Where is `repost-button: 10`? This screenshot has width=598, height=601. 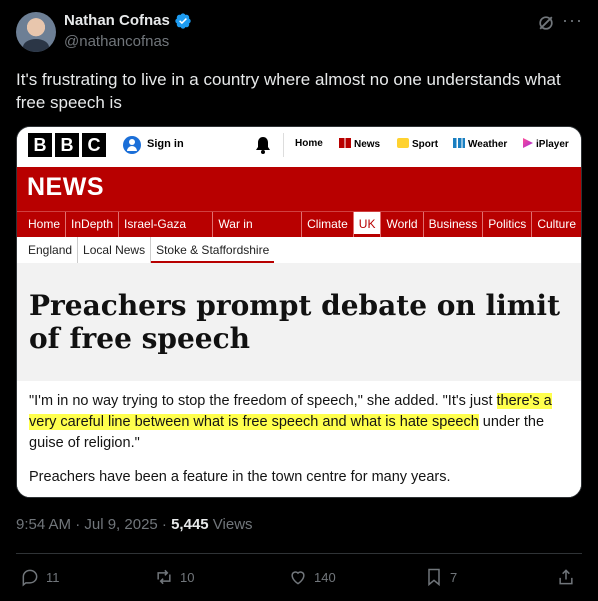
repost-button: 10 is located at coordinates (174, 577).